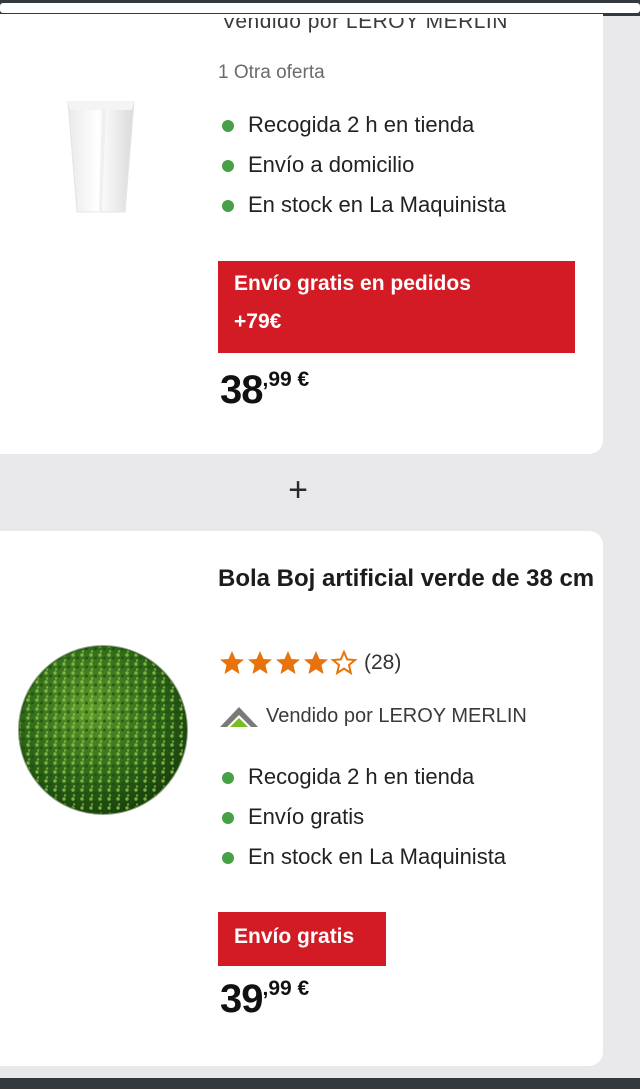 The height and width of the screenshot is (1089, 640). Describe the element at coordinates (101, 157) in the screenshot. I see `white-planter-image` at that location.